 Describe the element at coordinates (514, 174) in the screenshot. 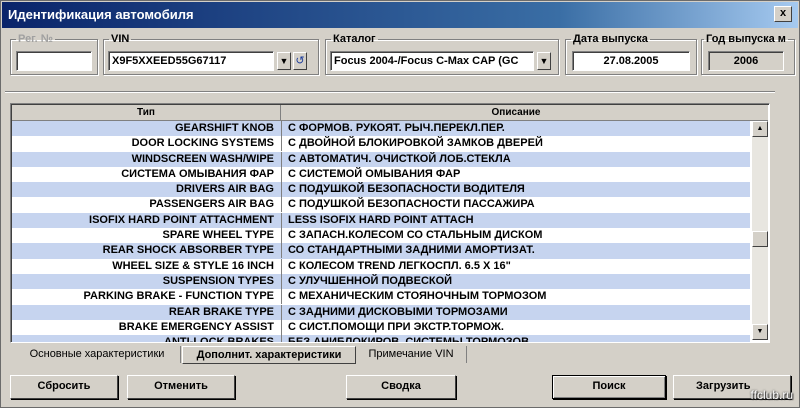

I see `cell-description: С СИСТЕМОЙ ОМЫВАНИЯ ФАР` at that location.